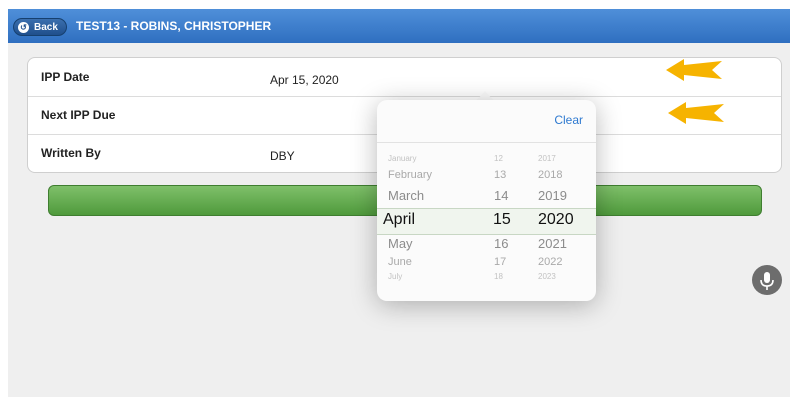 Image resolution: width=798 pixels, height=404 pixels. I want to click on clear-button: Clear, so click(568, 120).